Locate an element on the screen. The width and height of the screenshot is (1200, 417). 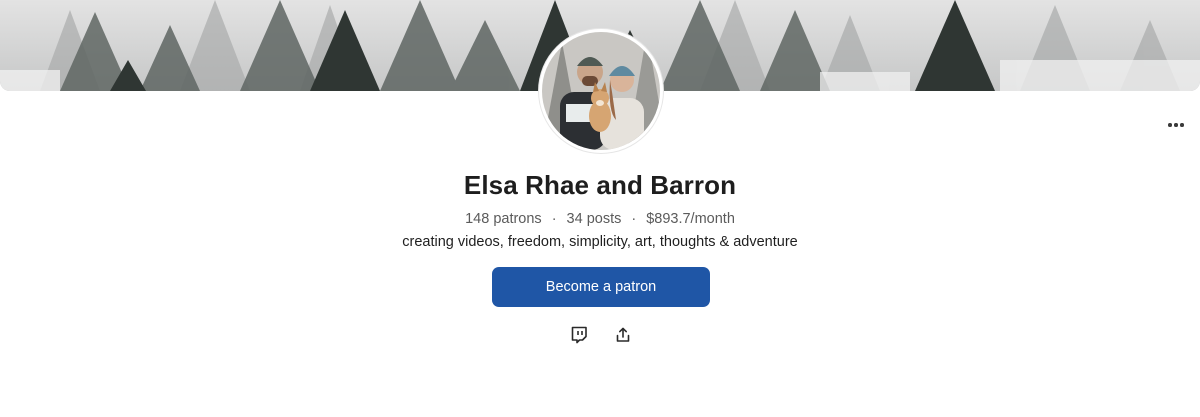
become-patron-button: Become a patron is located at coordinates (601, 287).